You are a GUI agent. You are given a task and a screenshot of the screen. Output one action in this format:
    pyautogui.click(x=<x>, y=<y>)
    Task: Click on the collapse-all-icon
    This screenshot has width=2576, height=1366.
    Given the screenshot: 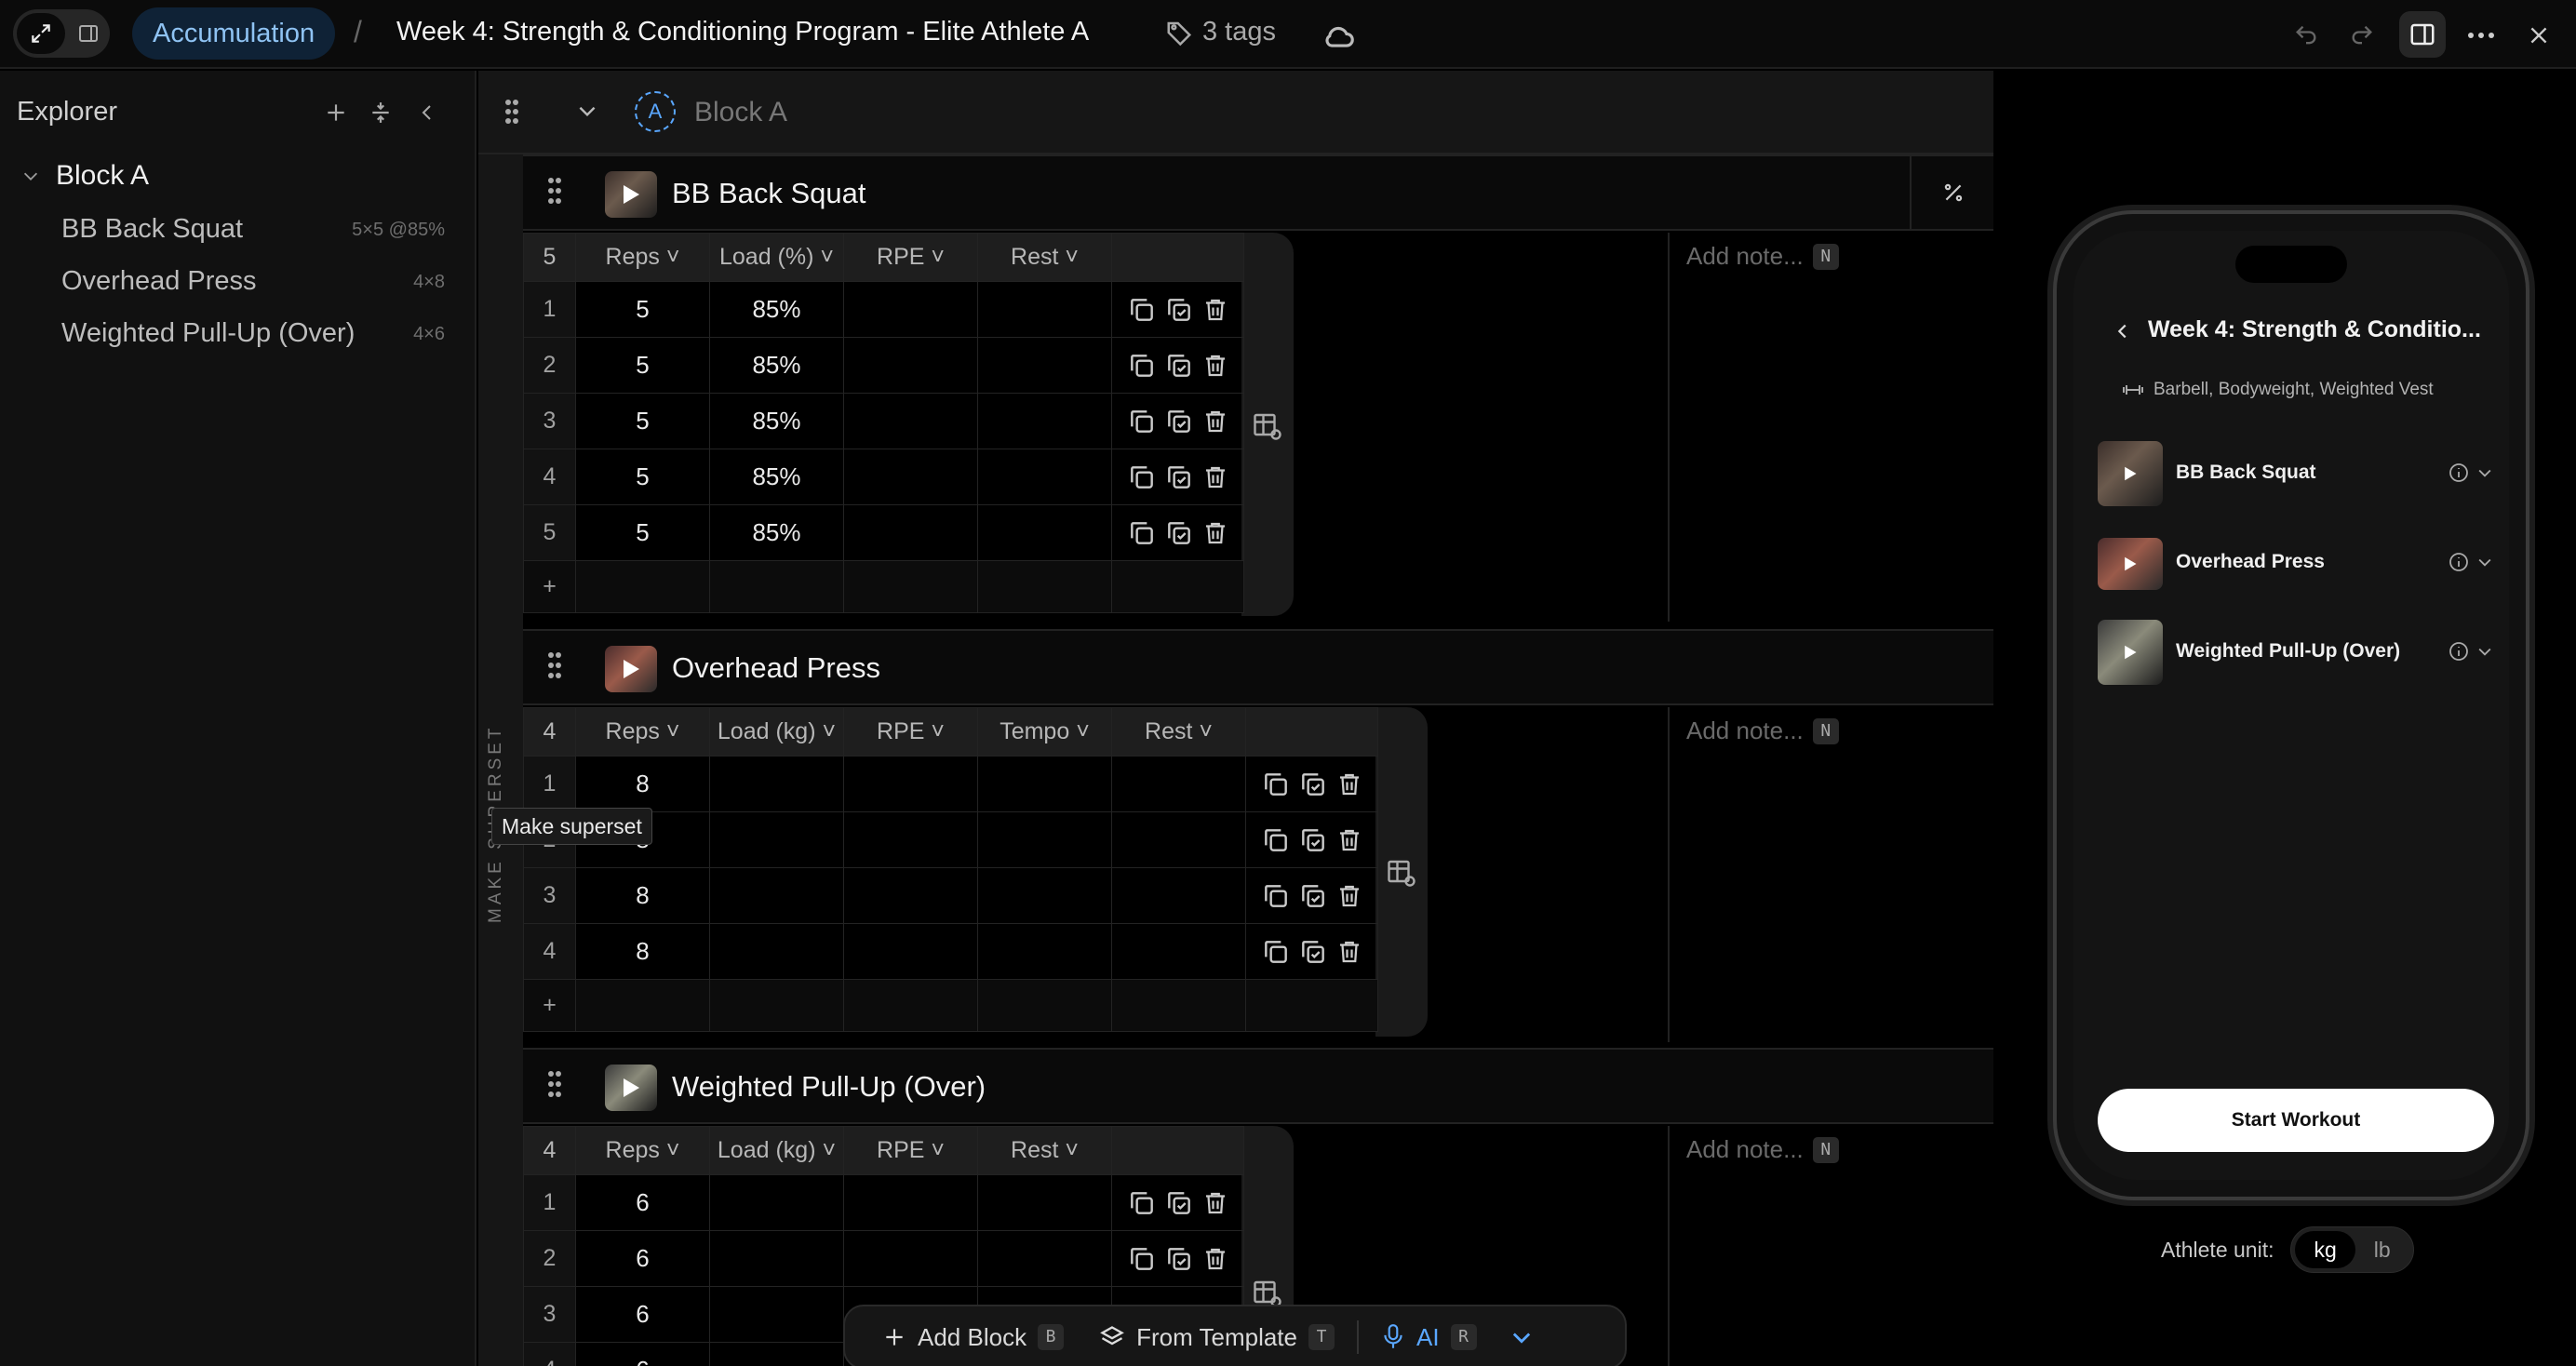 What is the action you would take?
    pyautogui.click(x=380, y=112)
    